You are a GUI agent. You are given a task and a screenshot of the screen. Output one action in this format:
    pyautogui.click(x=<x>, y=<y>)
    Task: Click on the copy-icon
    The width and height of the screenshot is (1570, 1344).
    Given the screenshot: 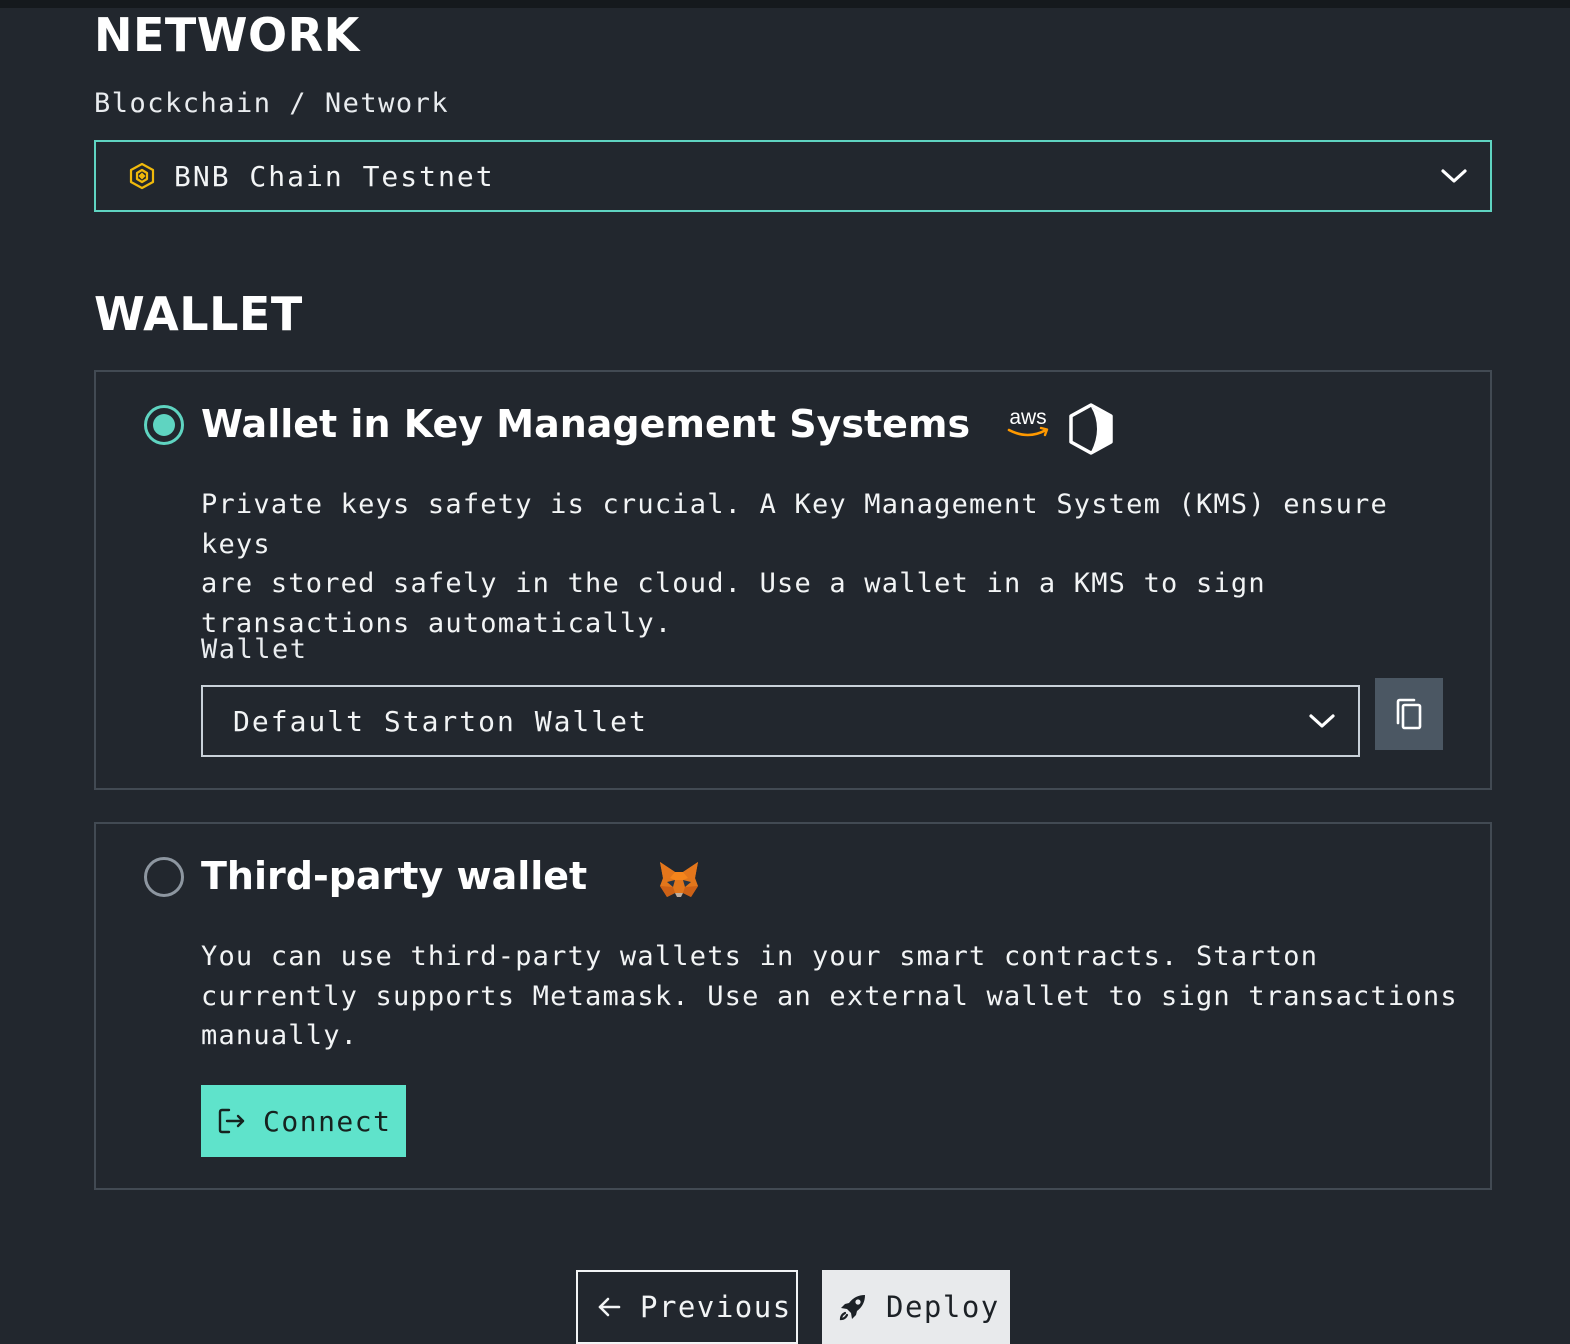 What is the action you would take?
    pyautogui.click(x=1409, y=714)
    